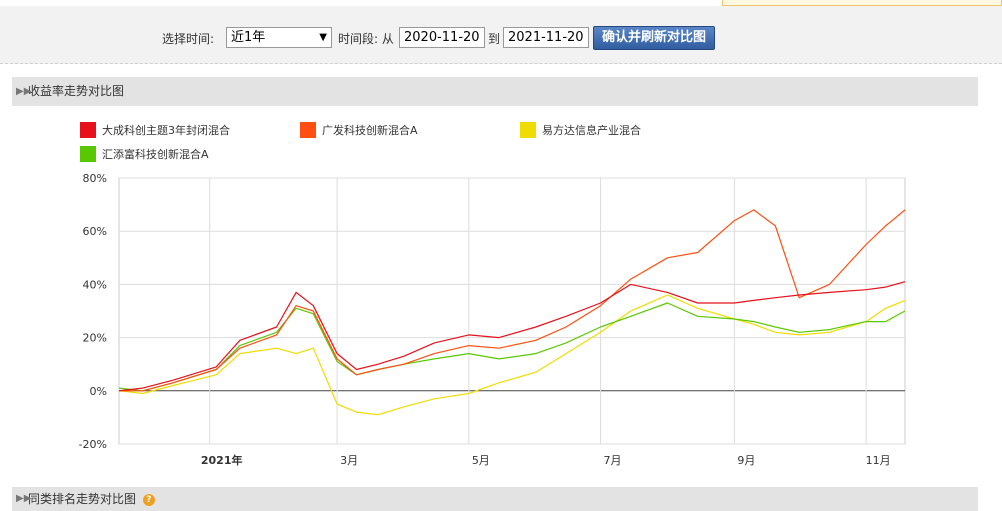 This screenshot has width=1002, height=511. Describe the element at coordinates (148, 499) in the screenshot. I see `help-icon: ?` at that location.